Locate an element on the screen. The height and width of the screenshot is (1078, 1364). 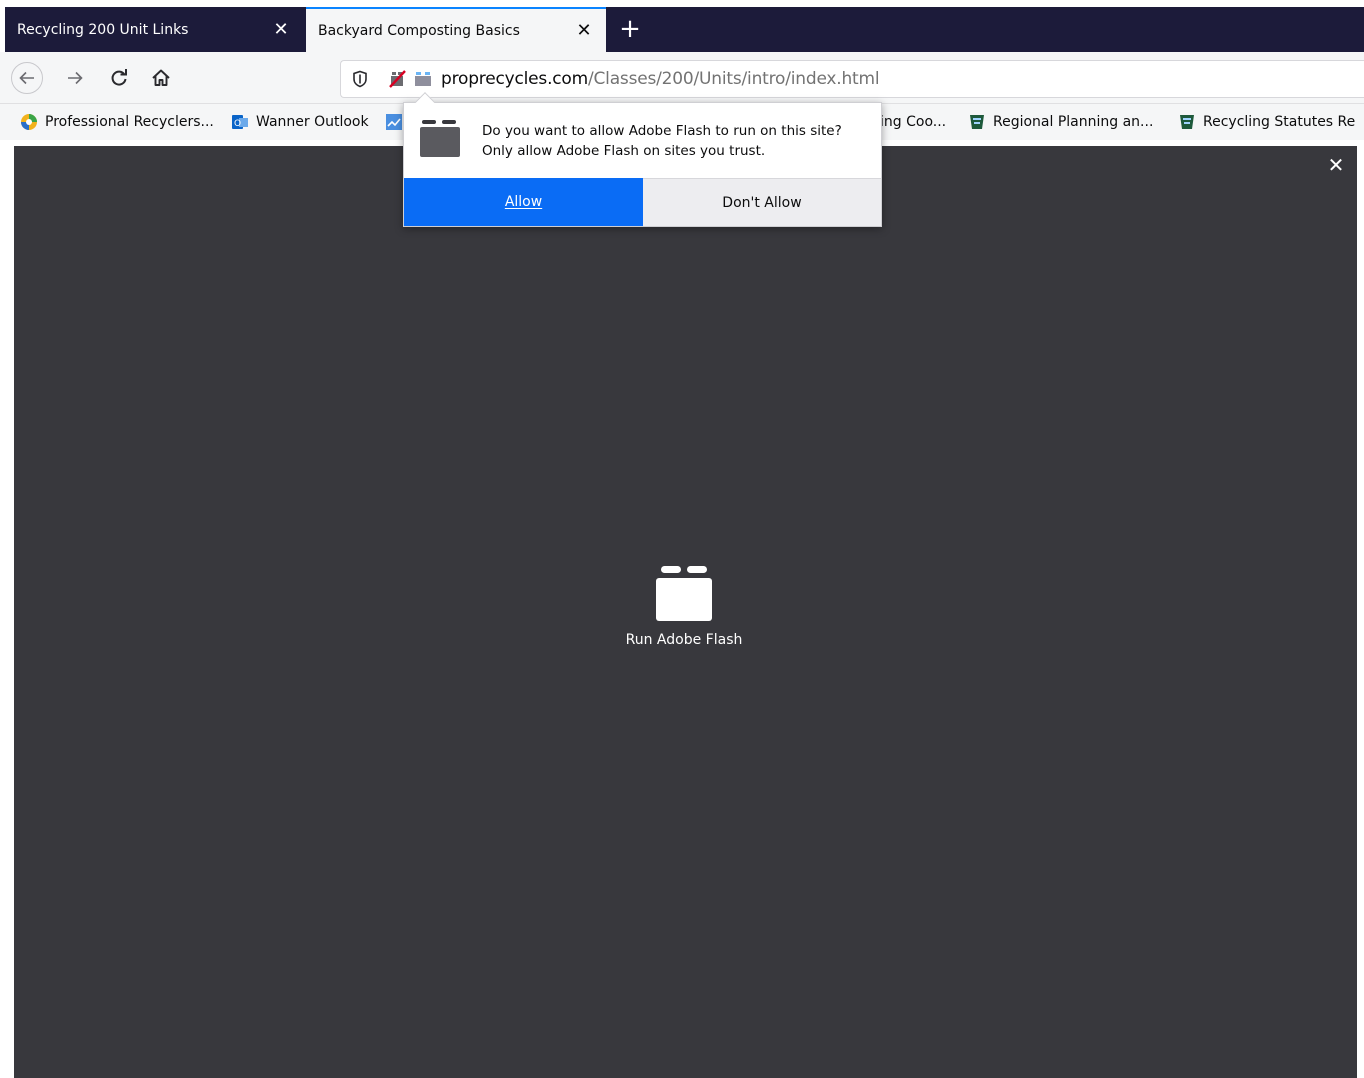
reload-icon is located at coordinates (119, 77).